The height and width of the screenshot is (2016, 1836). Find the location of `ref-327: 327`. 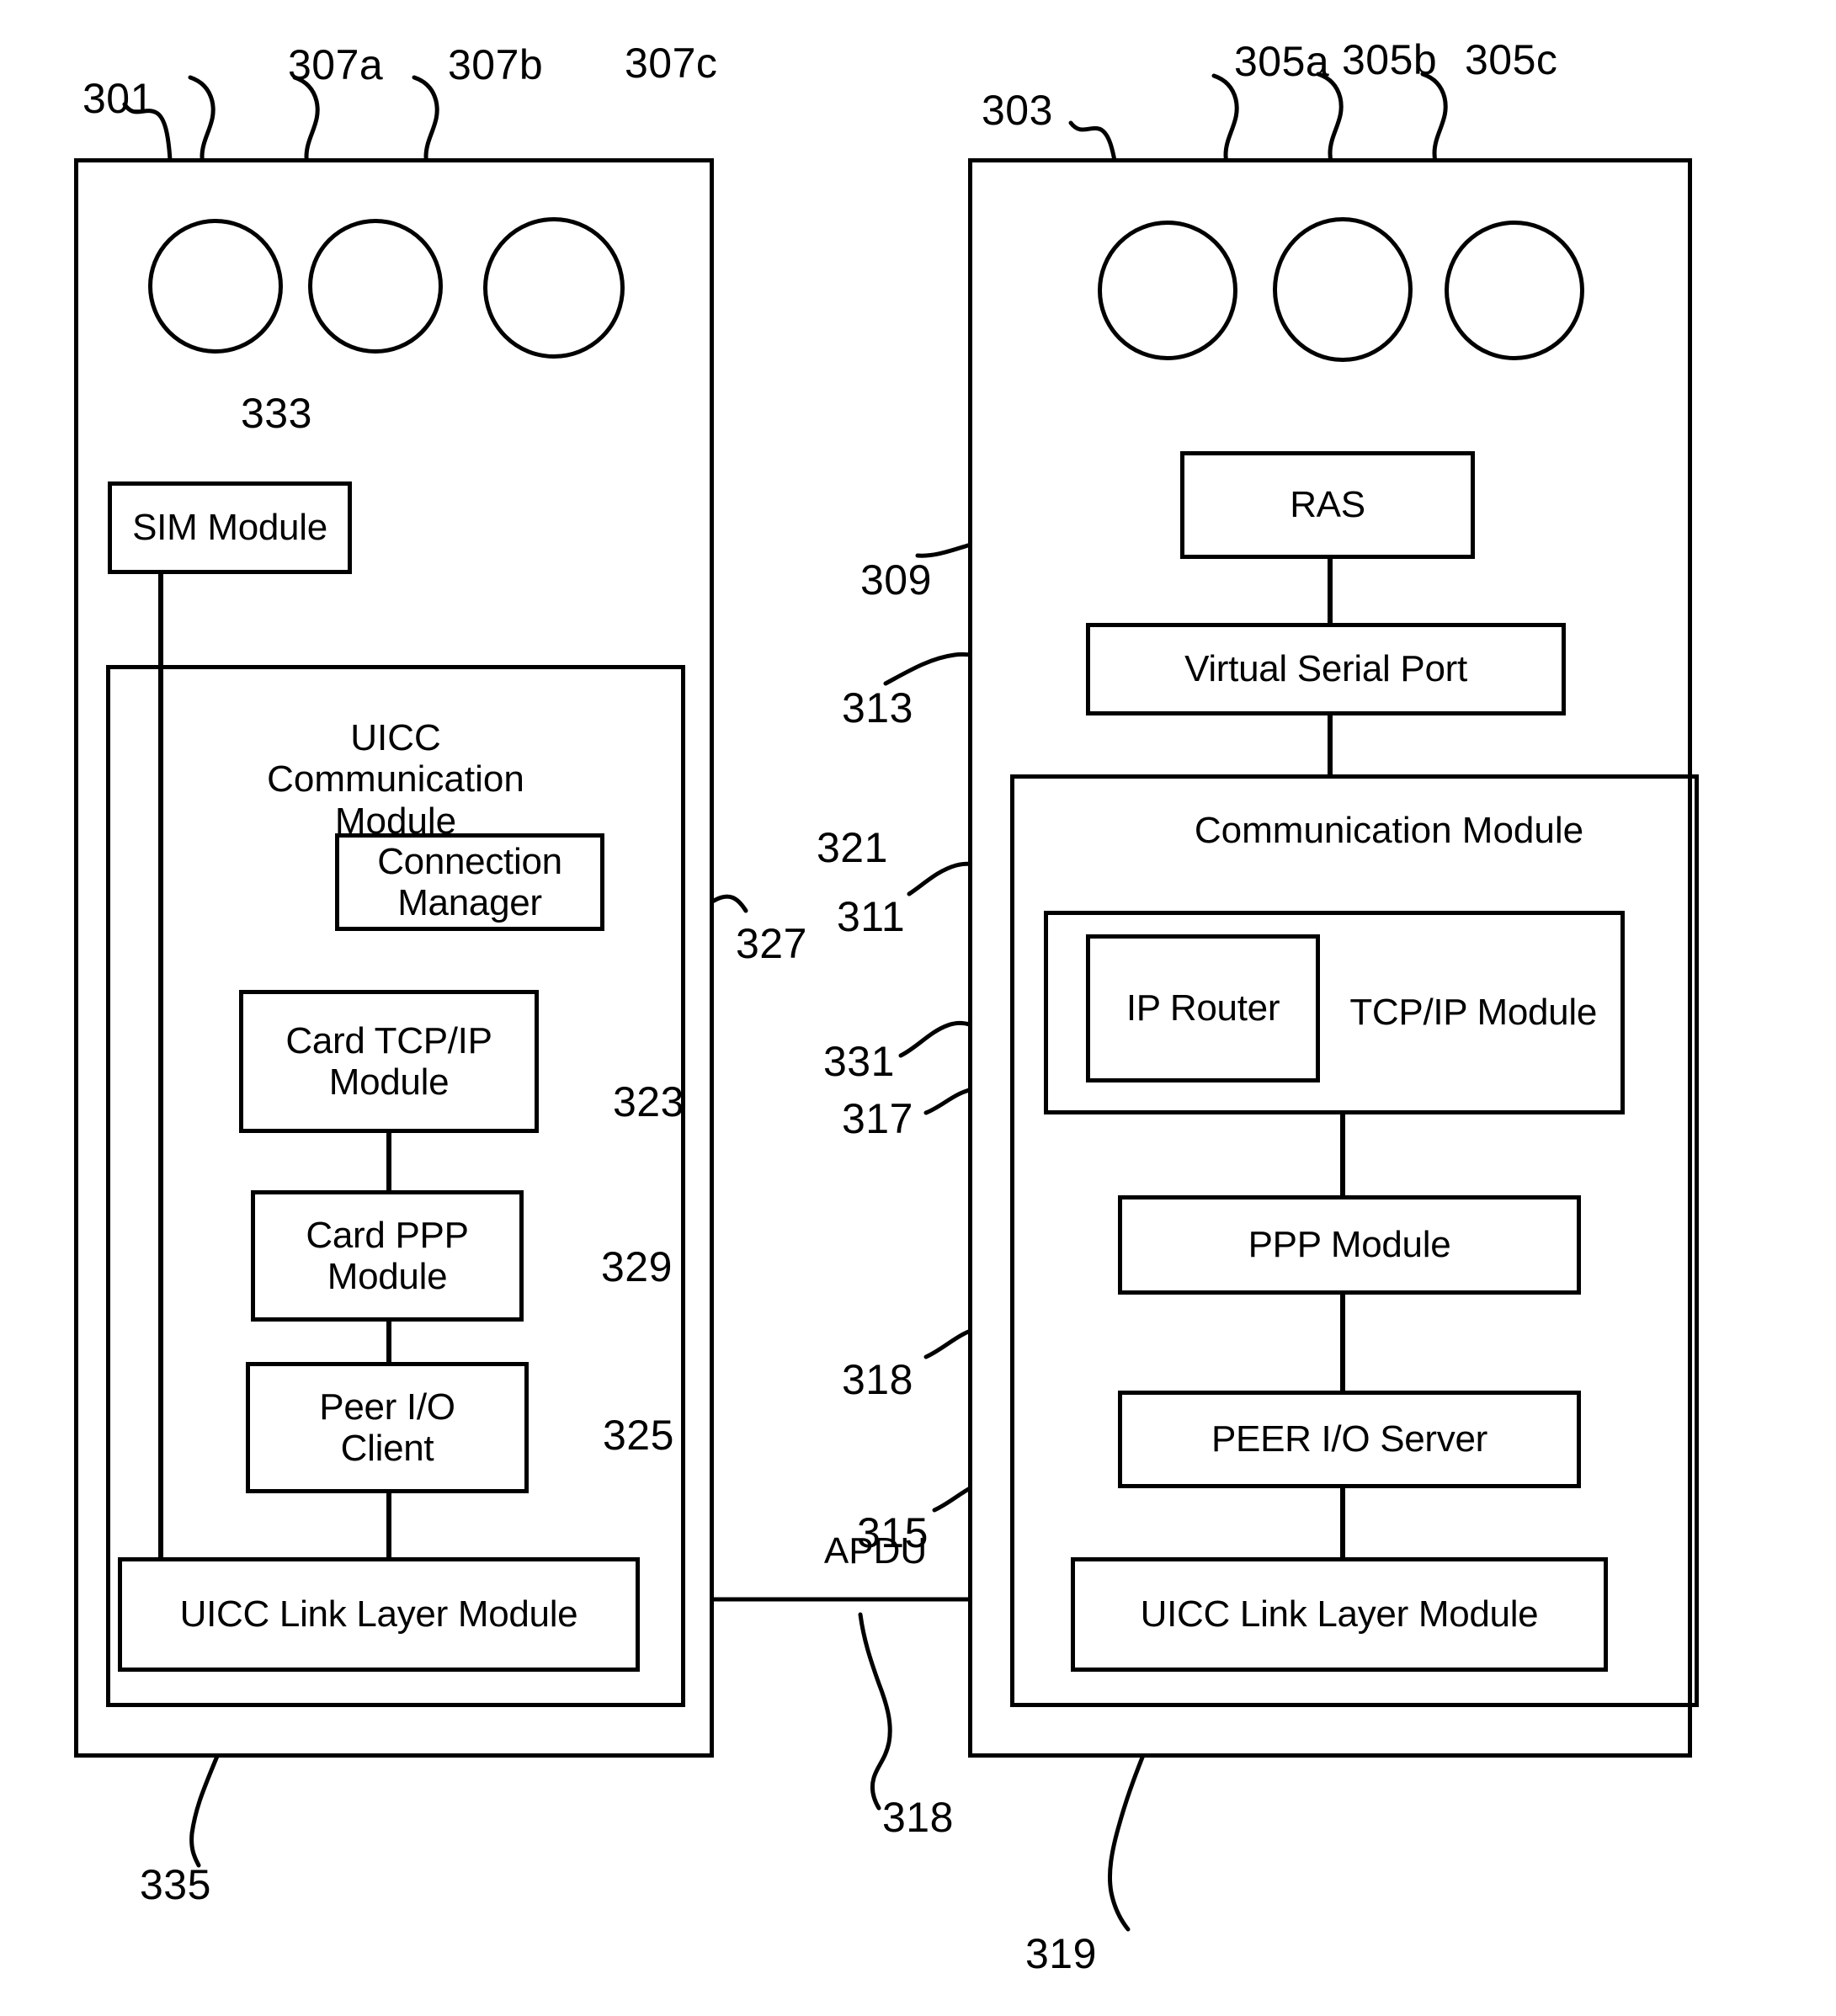

ref-327: 327 is located at coordinates (771, 944).